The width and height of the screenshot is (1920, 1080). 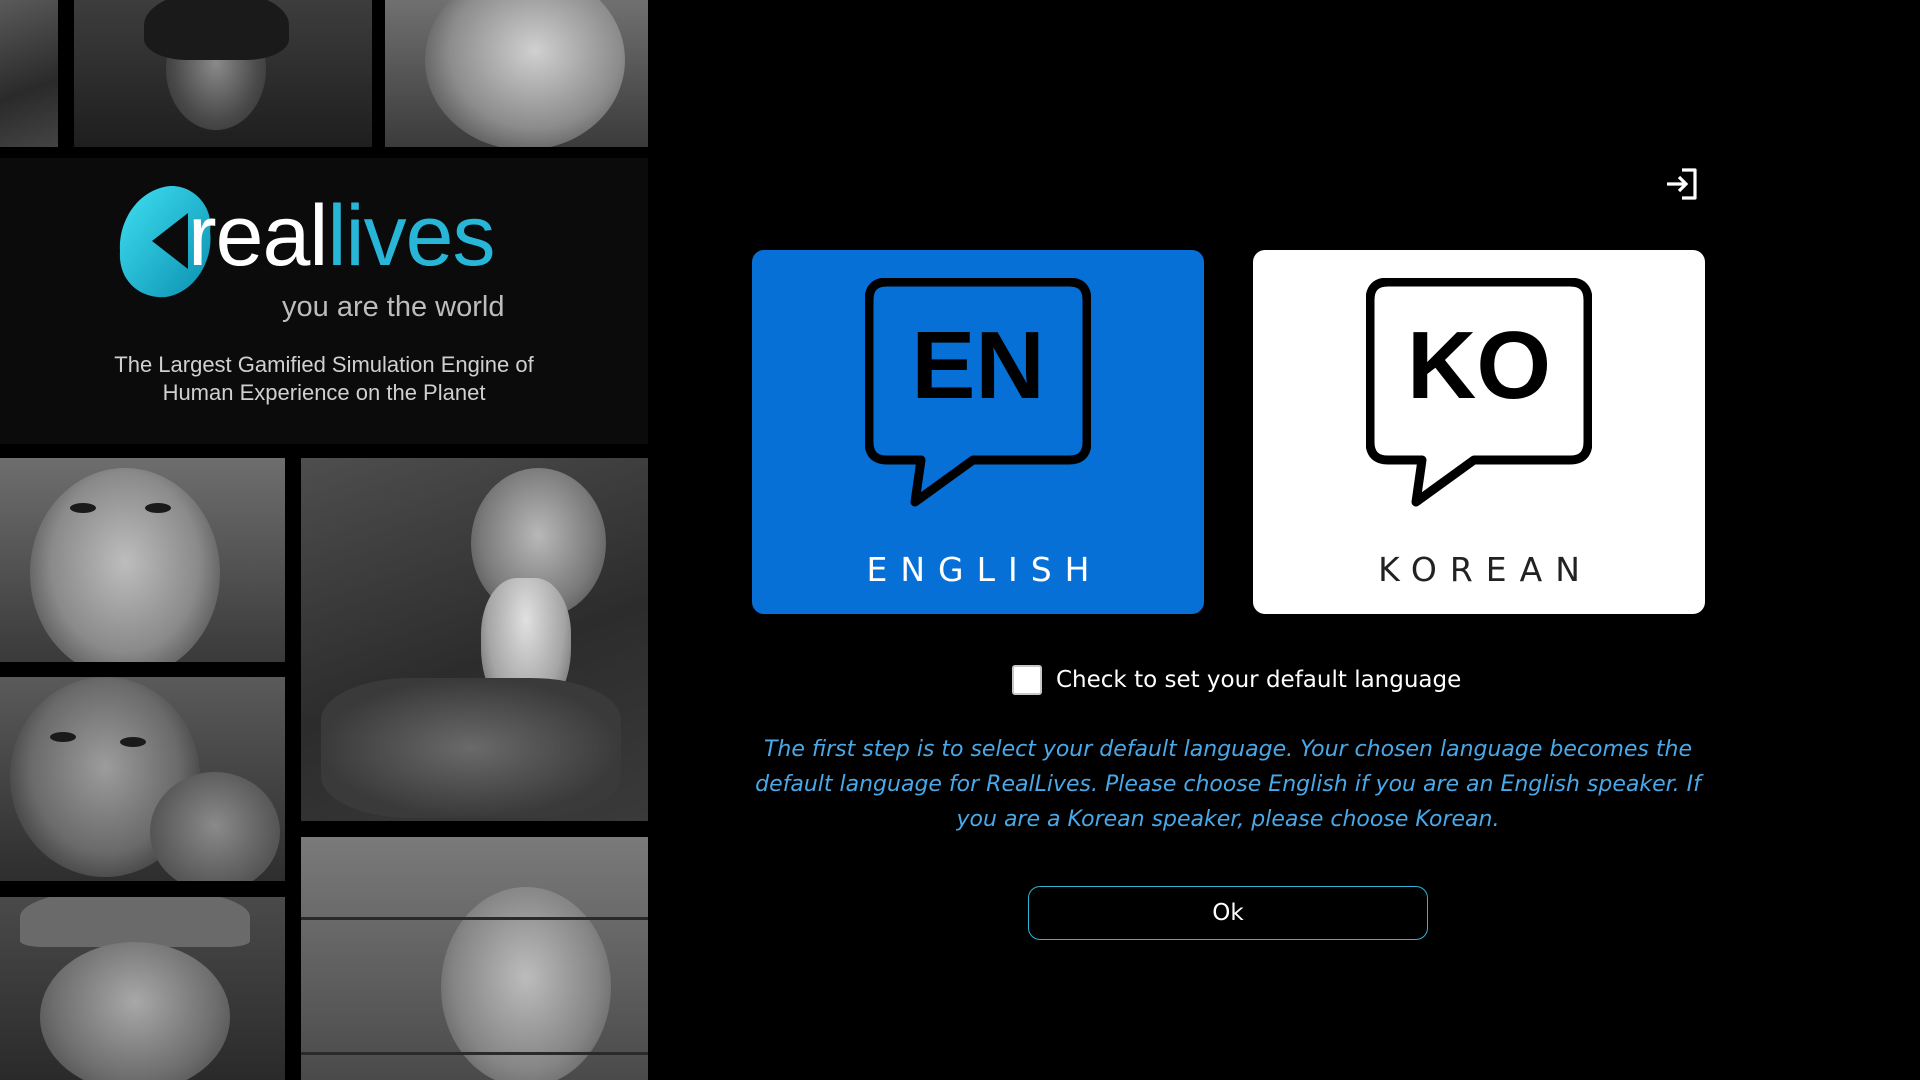 I want to click on default-language-row: Check to set your default language, so click(x=1236, y=680).